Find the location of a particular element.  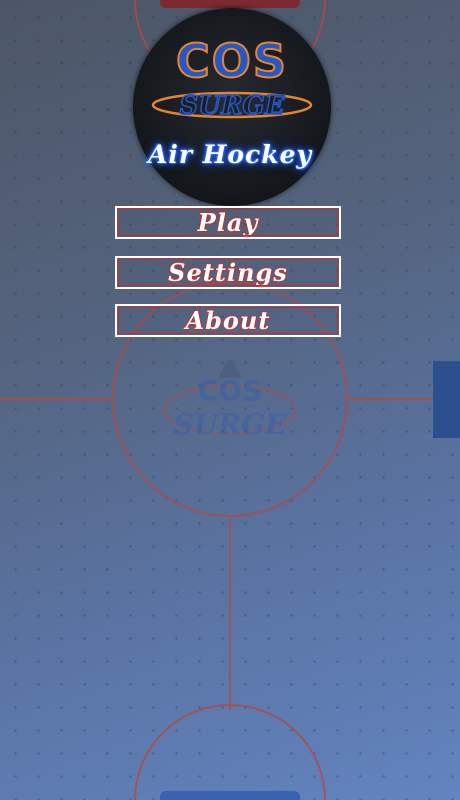

settings-button: Settings is located at coordinates (228, 272).